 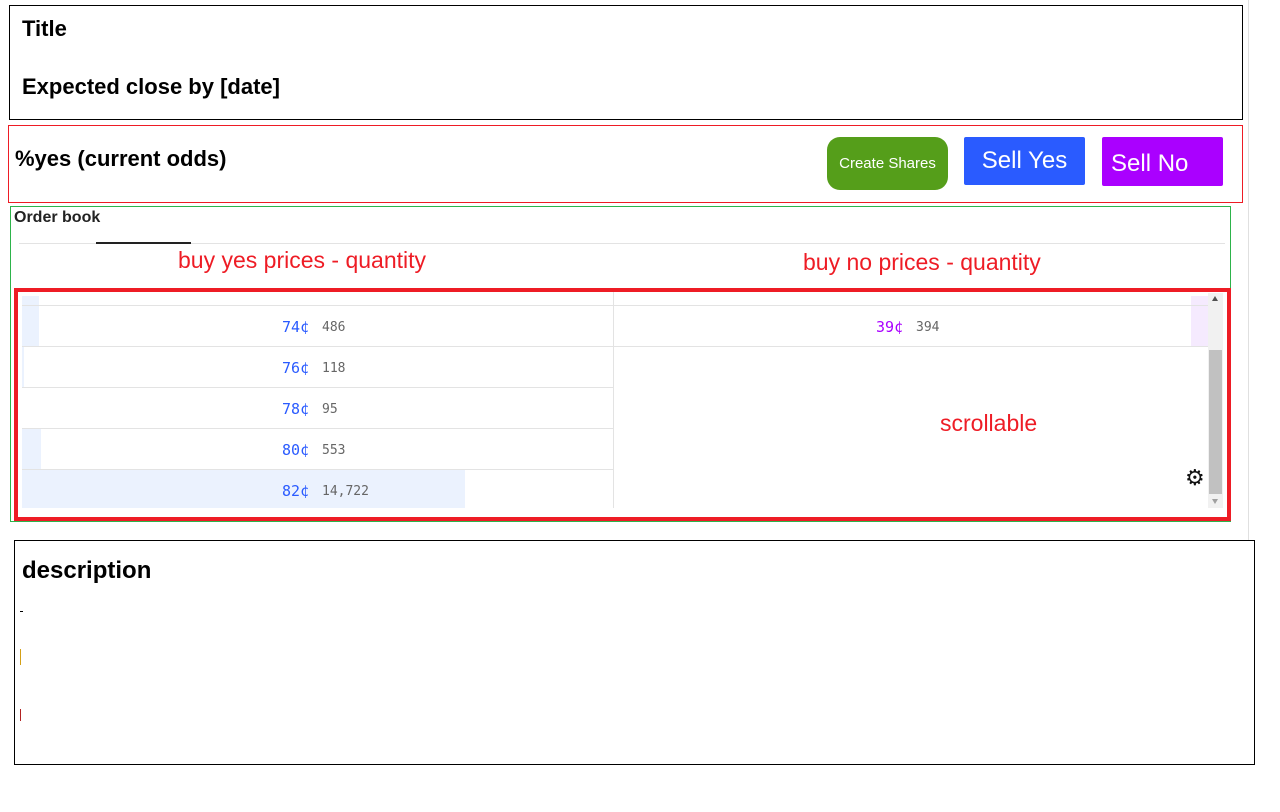 I want to click on scroll-up-arrow, so click(x=1215, y=298).